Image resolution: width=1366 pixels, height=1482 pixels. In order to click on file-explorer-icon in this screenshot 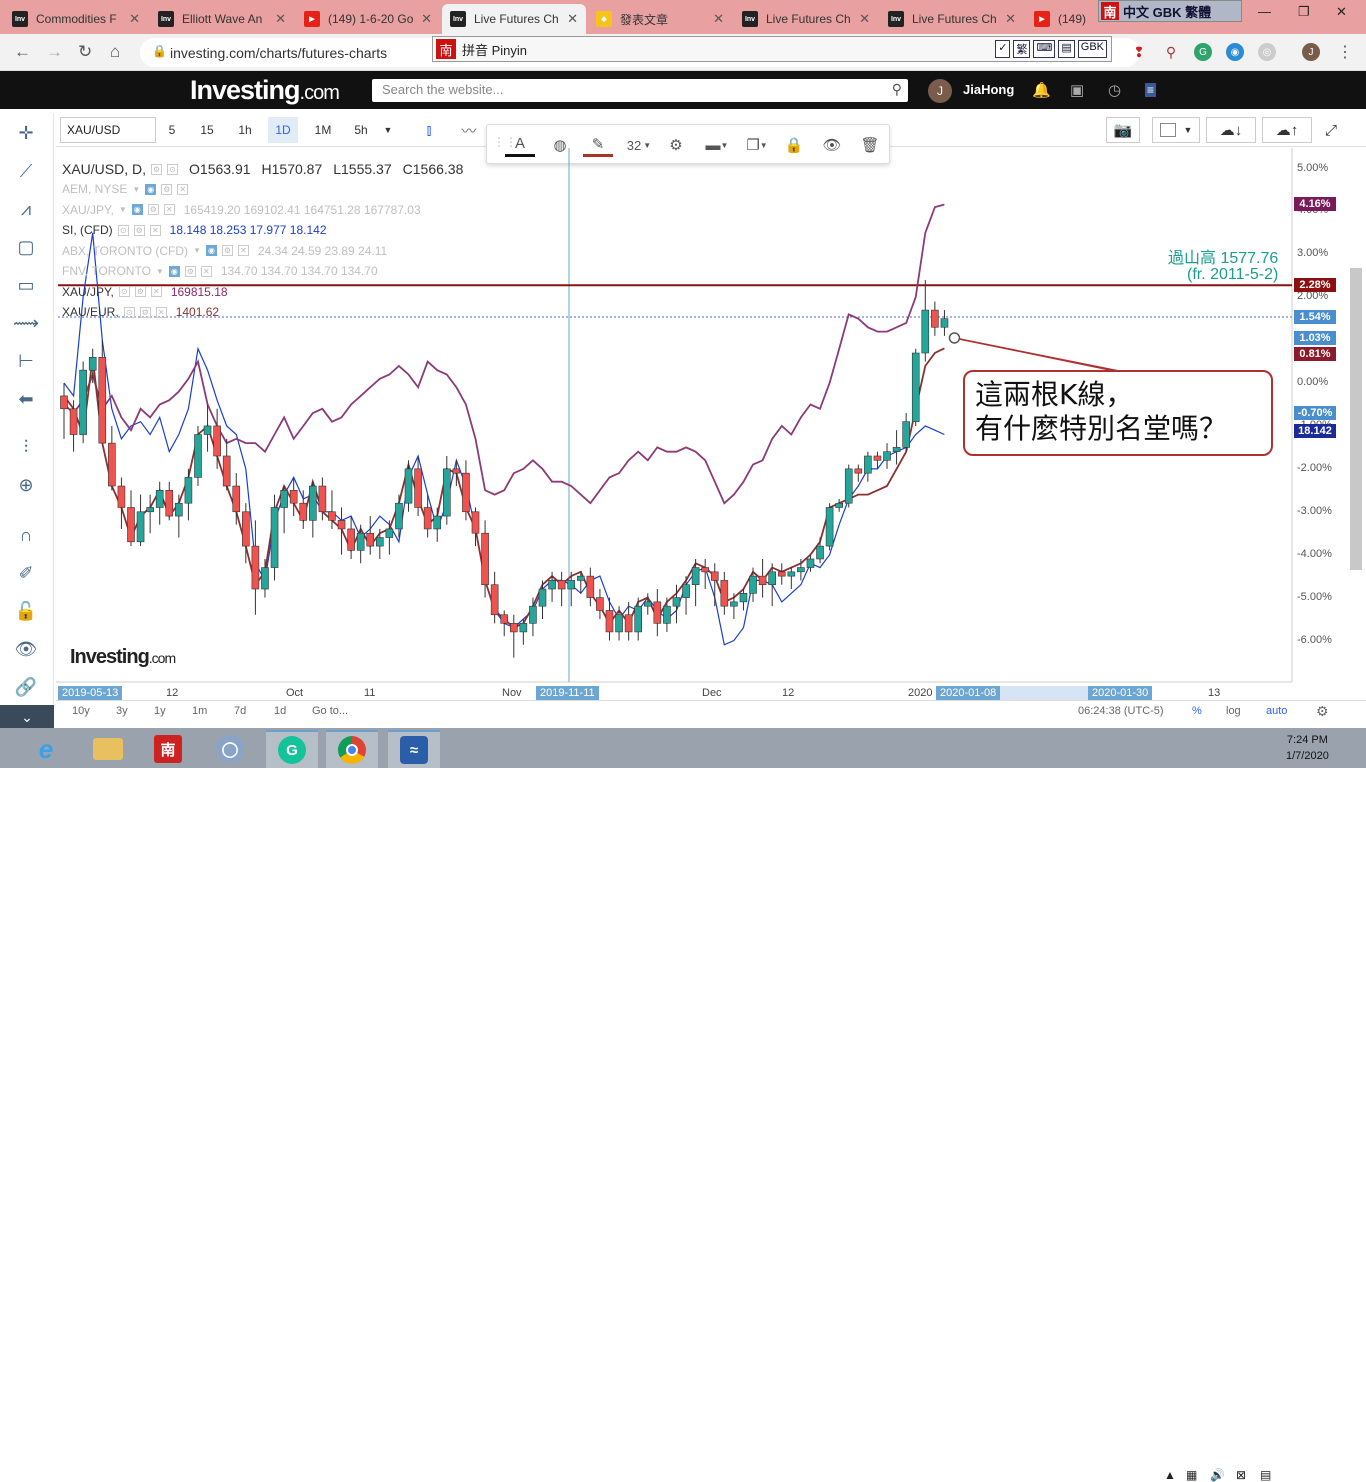, I will do `click(108, 749)`.